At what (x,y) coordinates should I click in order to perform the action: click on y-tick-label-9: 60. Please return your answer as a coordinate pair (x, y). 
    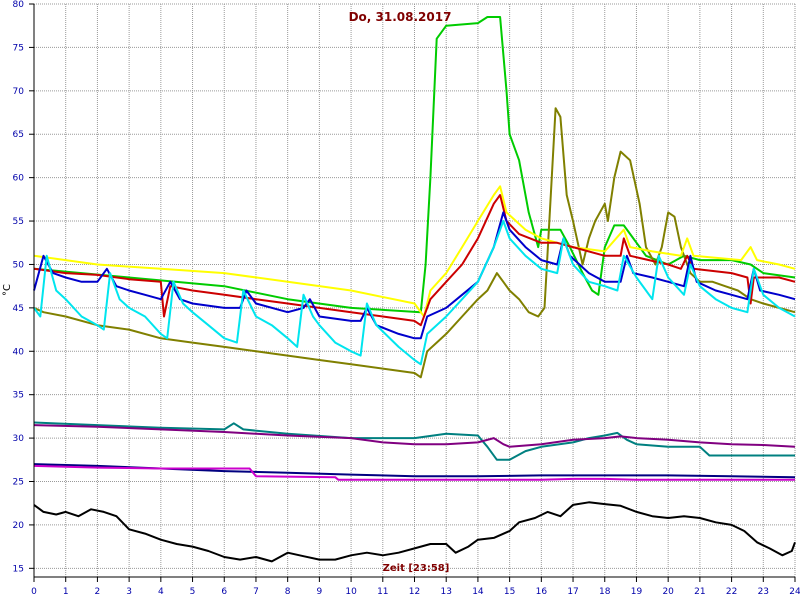
    Looking at the image, I should click on (19, 179).